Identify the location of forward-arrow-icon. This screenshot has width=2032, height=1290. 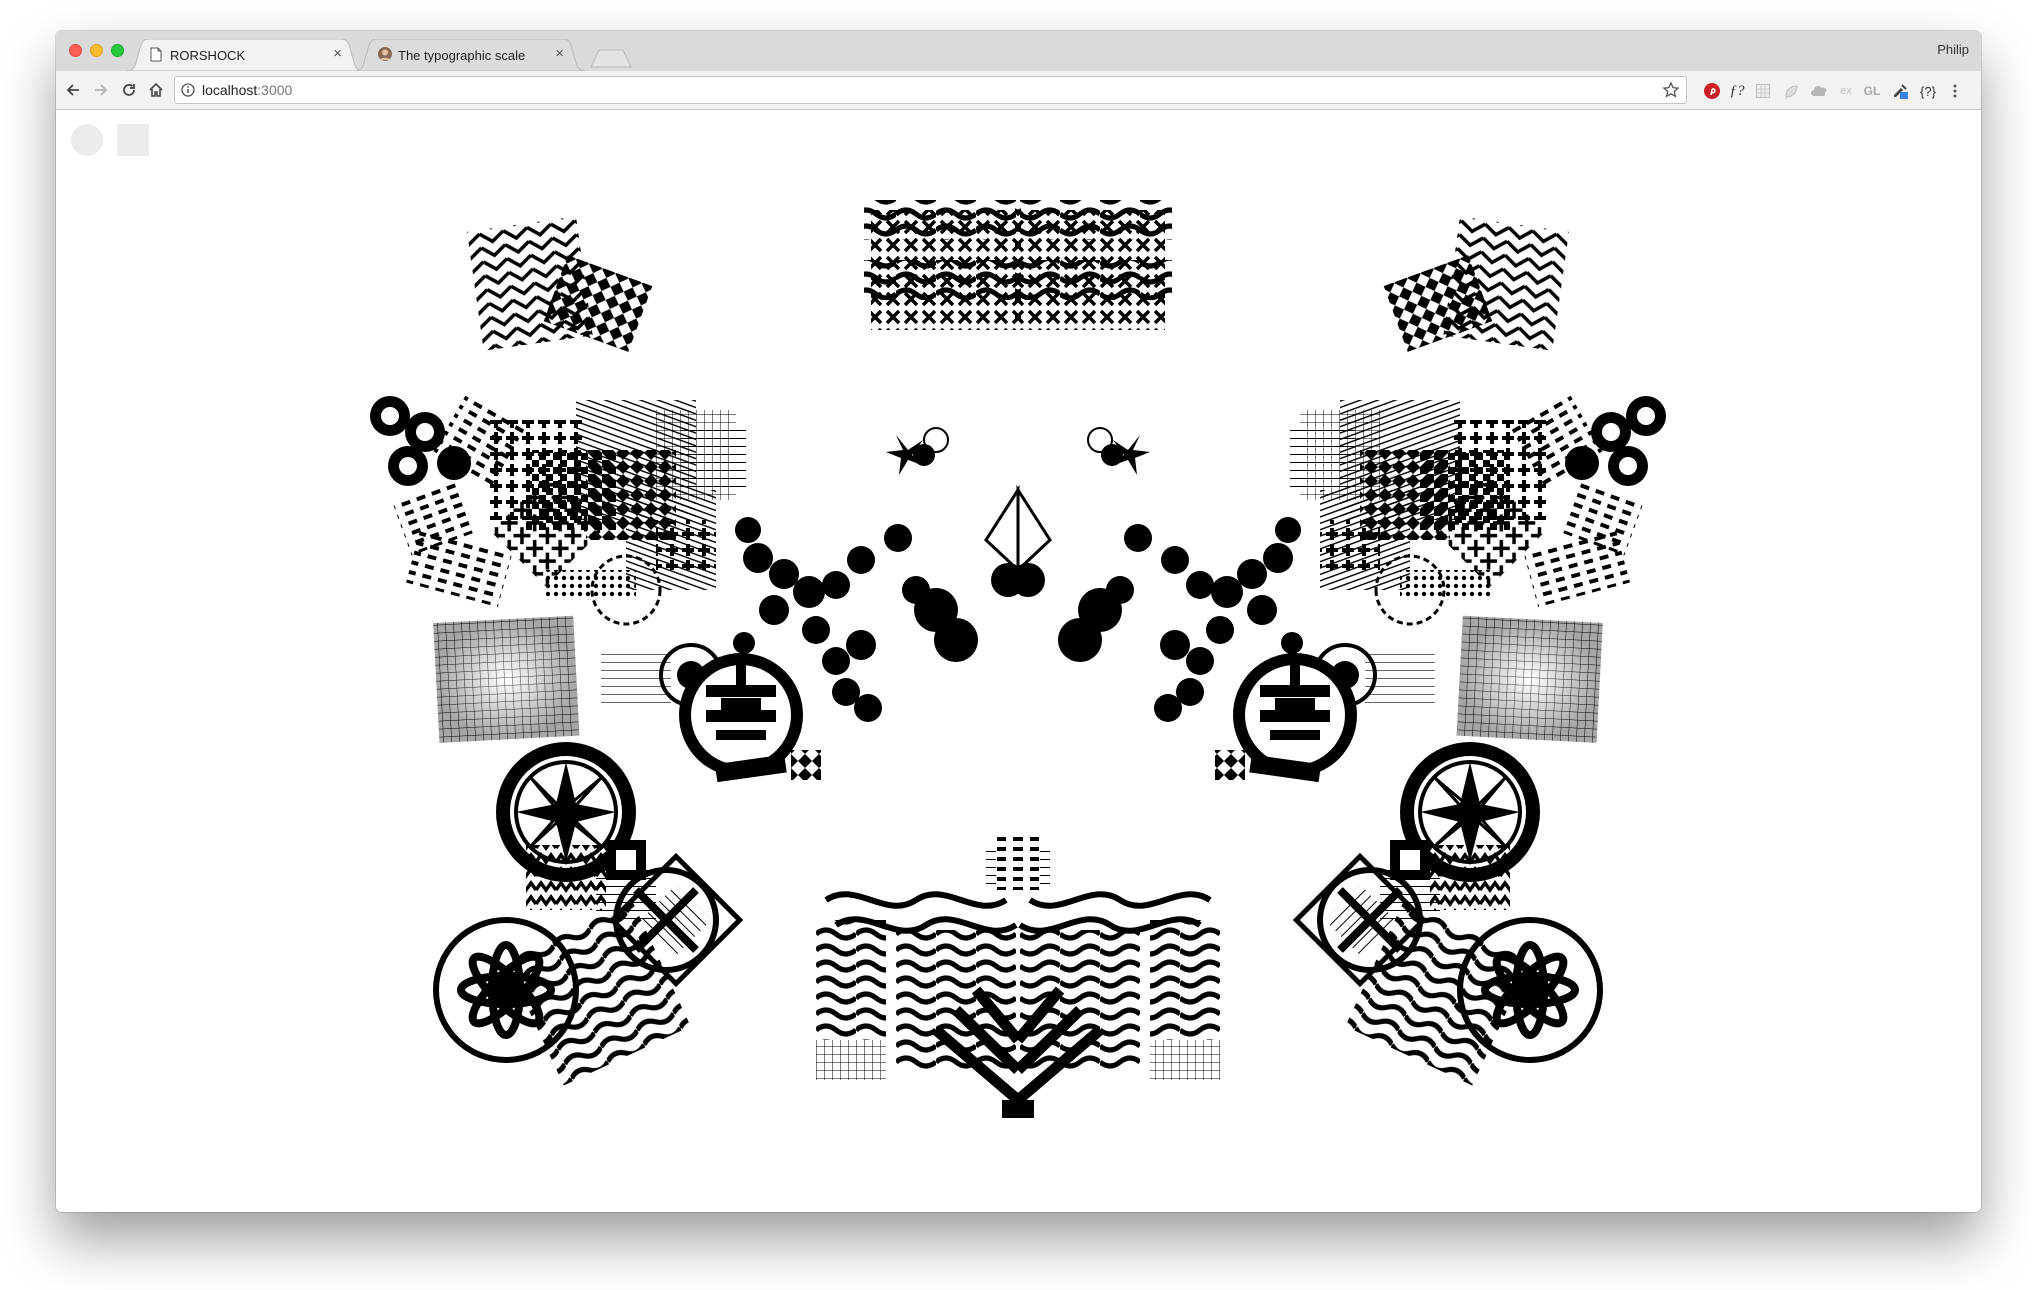
(101, 90).